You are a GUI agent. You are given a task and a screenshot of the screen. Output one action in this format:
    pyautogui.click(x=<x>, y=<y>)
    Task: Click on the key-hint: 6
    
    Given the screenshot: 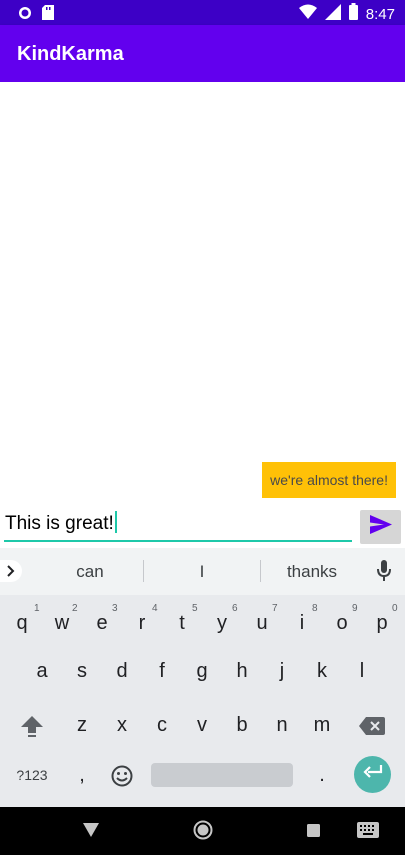 What is the action you would take?
    pyautogui.click(x=235, y=608)
    